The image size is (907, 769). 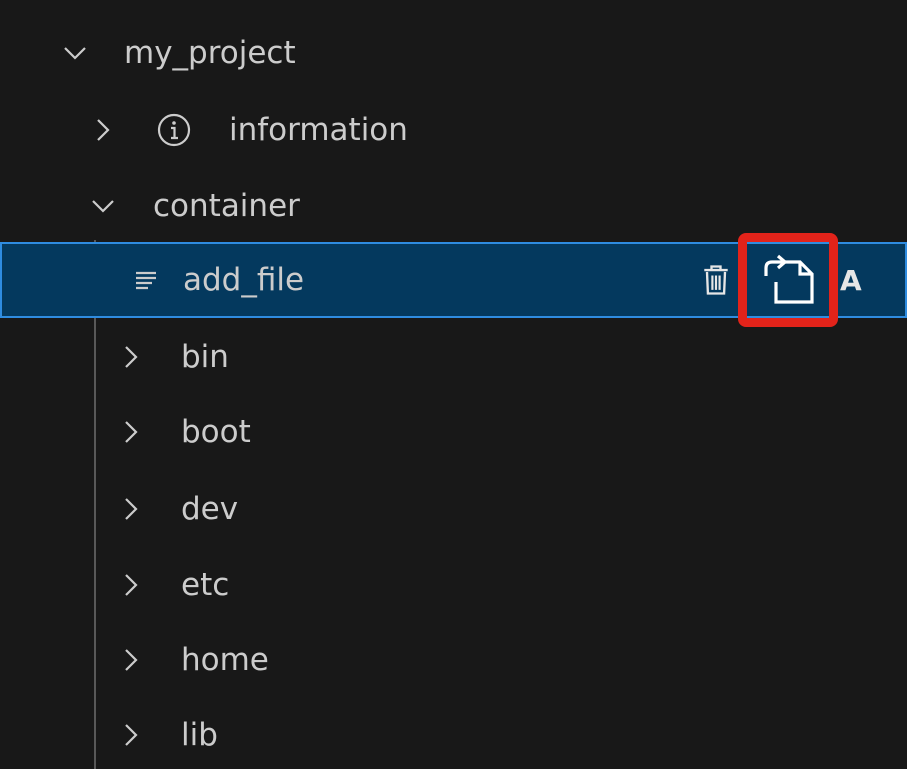 I want to click on tree-item-folder: boot, so click(x=453, y=432).